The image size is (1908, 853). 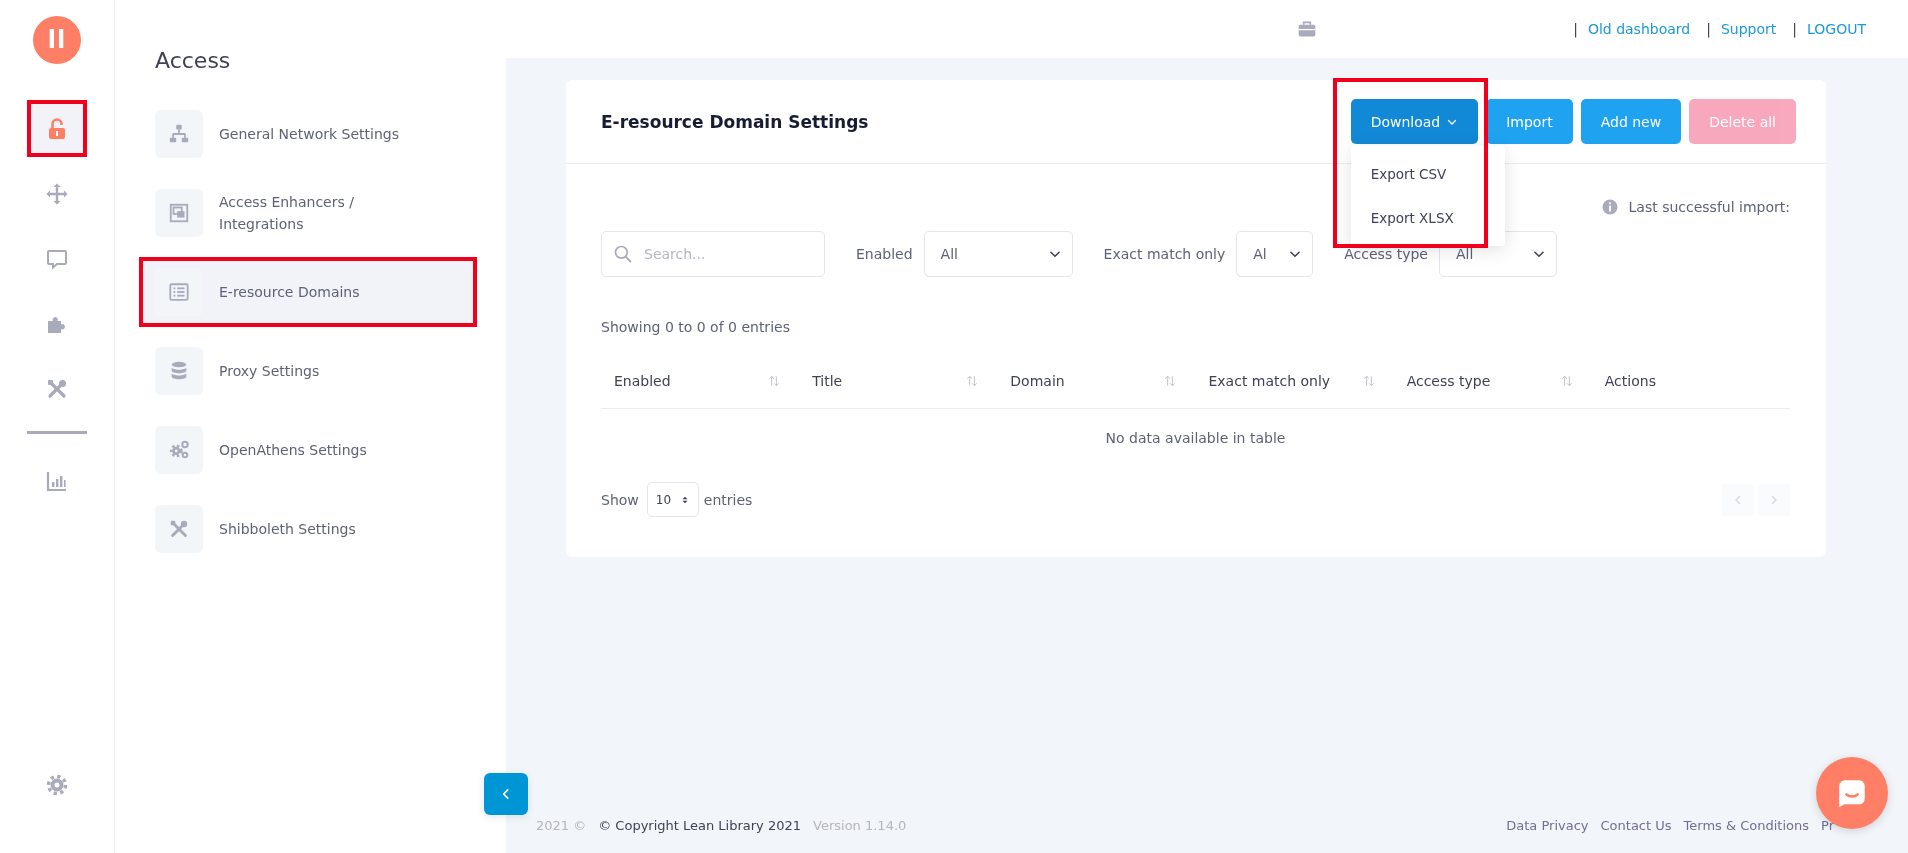 What do you see at coordinates (193, 61) in the screenshot?
I see `section-title: Access` at bounding box center [193, 61].